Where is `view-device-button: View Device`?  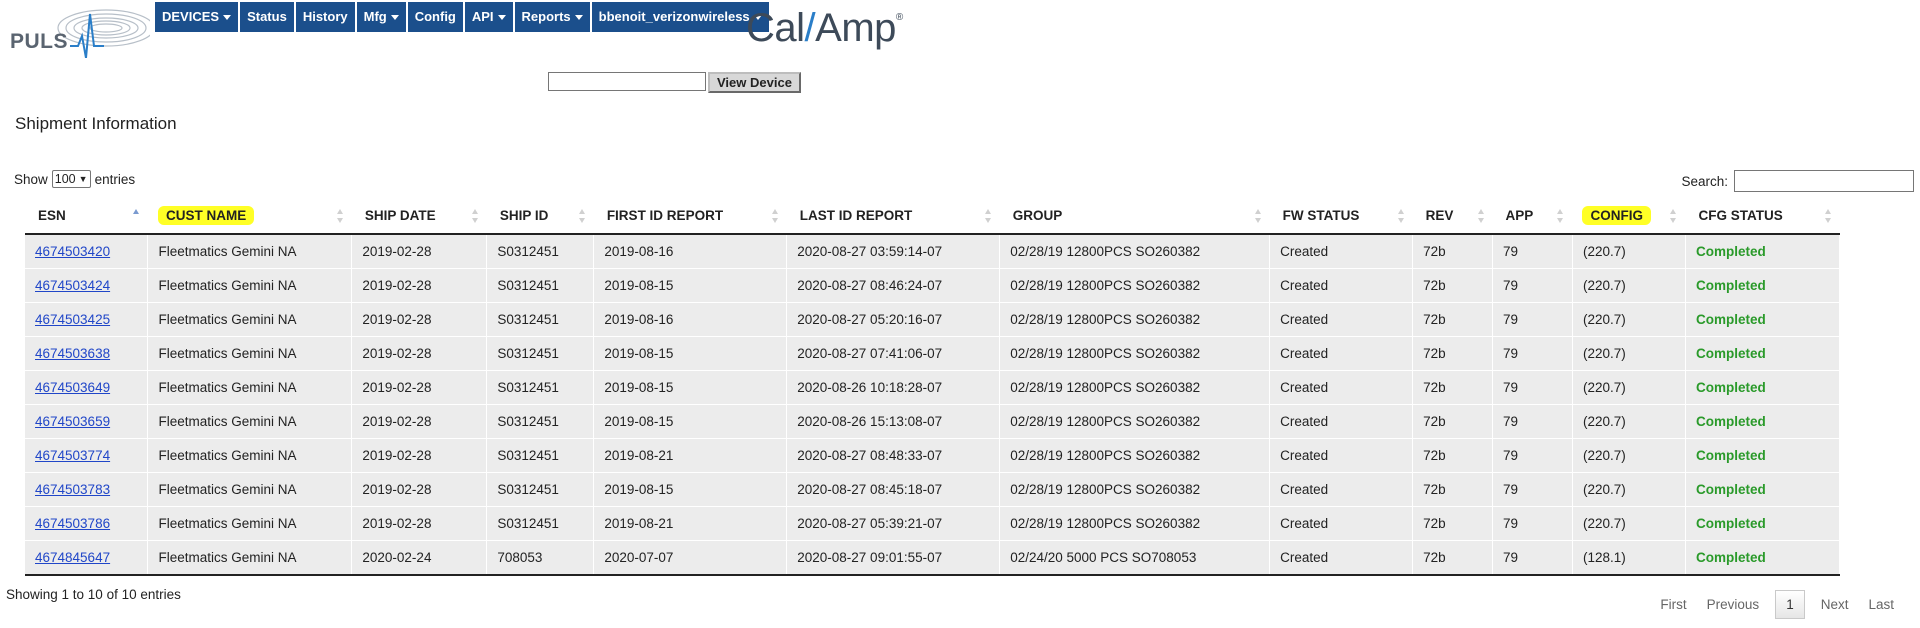 view-device-button: View Device is located at coordinates (754, 82).